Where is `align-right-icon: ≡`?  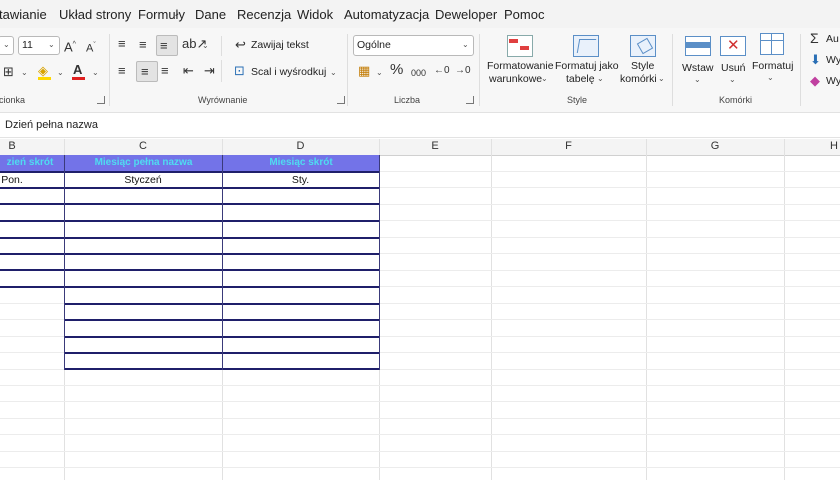
align-right-icon: ≡ is located at coordinates (165, 71).